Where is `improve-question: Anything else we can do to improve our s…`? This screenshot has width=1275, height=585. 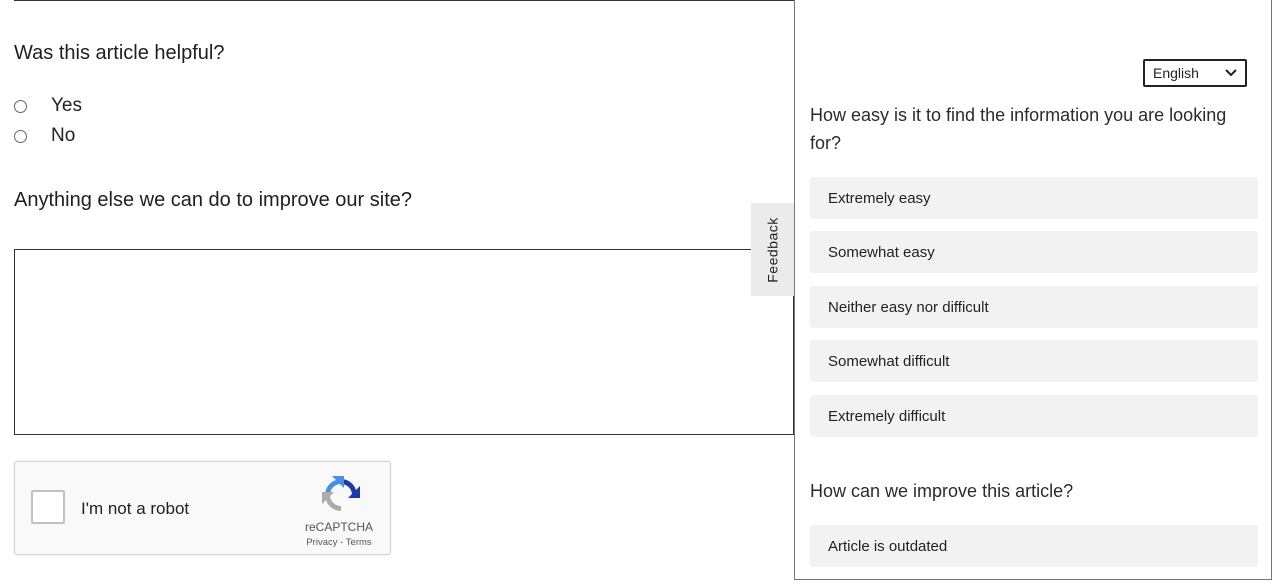
improve-question: Anything else we can do to improve our s… is located at coordinates (213, 200).